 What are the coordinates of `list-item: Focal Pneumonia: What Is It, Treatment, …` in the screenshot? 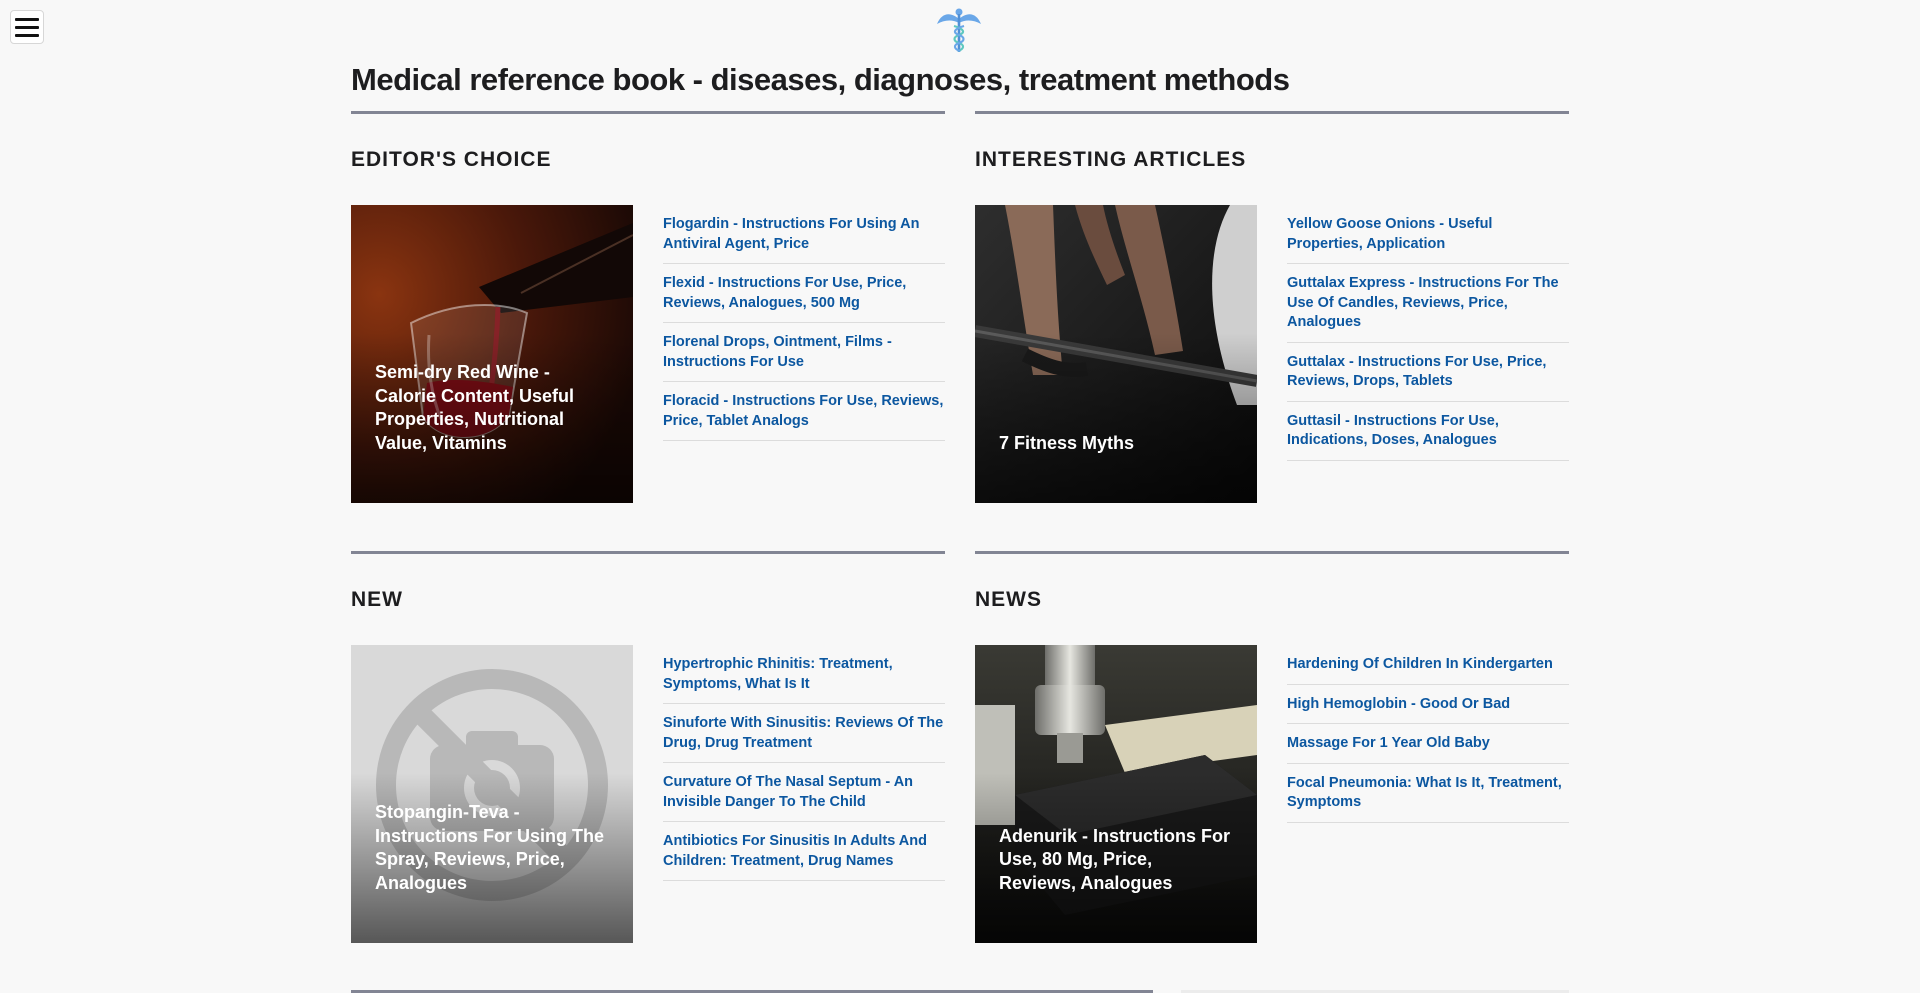 It's located at (1428, 793).